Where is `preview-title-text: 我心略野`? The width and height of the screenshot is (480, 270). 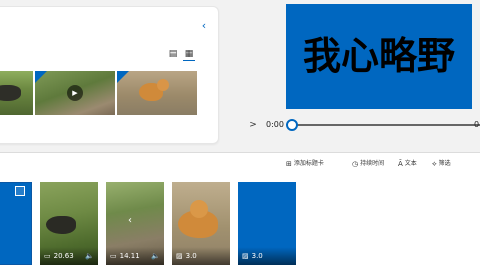
preview-title-text: 我心略野 is located at coordinates (378, 56).